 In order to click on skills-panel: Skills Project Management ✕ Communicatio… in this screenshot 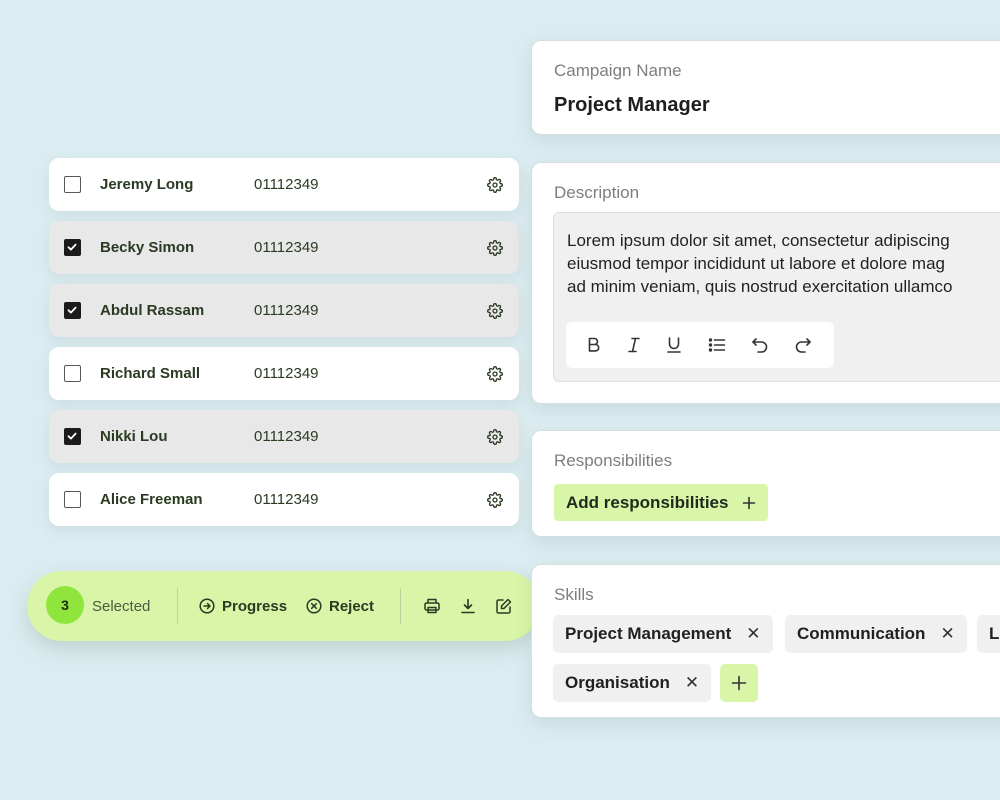, I will do `click(765, 641)`.